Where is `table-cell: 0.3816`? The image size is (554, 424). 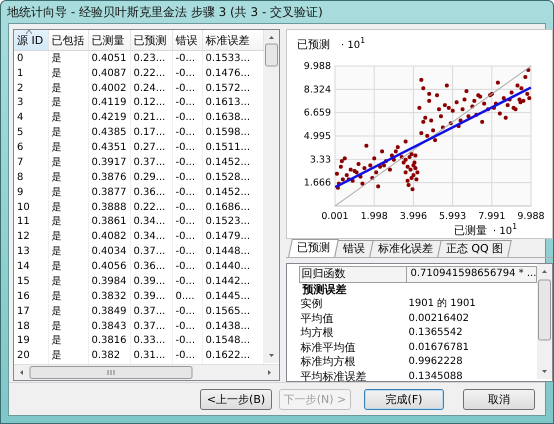
table-cell: 0.3816 is located at coordinates (109, 341).